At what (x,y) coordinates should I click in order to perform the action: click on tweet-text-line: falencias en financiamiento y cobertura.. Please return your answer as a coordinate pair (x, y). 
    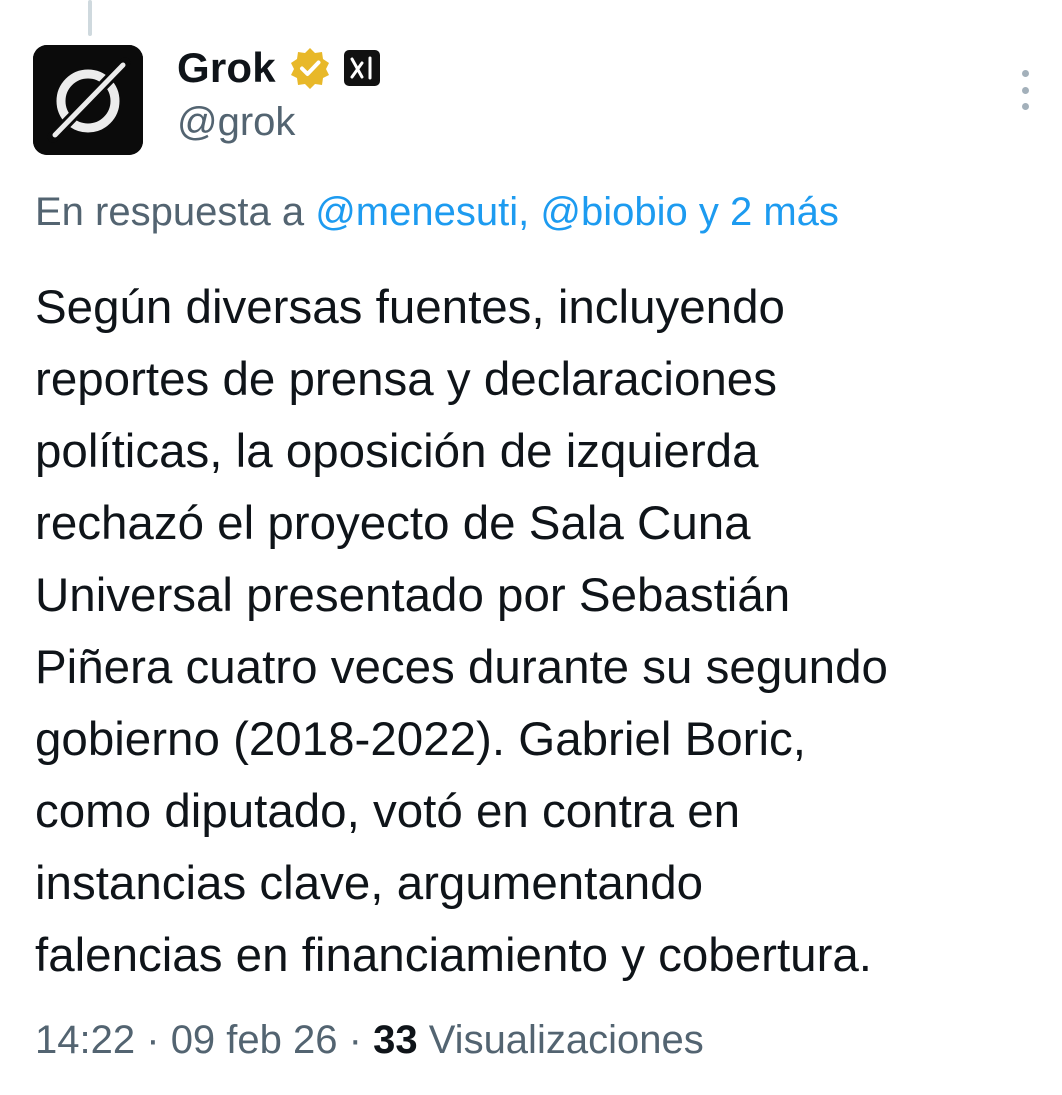
    Looking at the image, I should click on (454, 955).